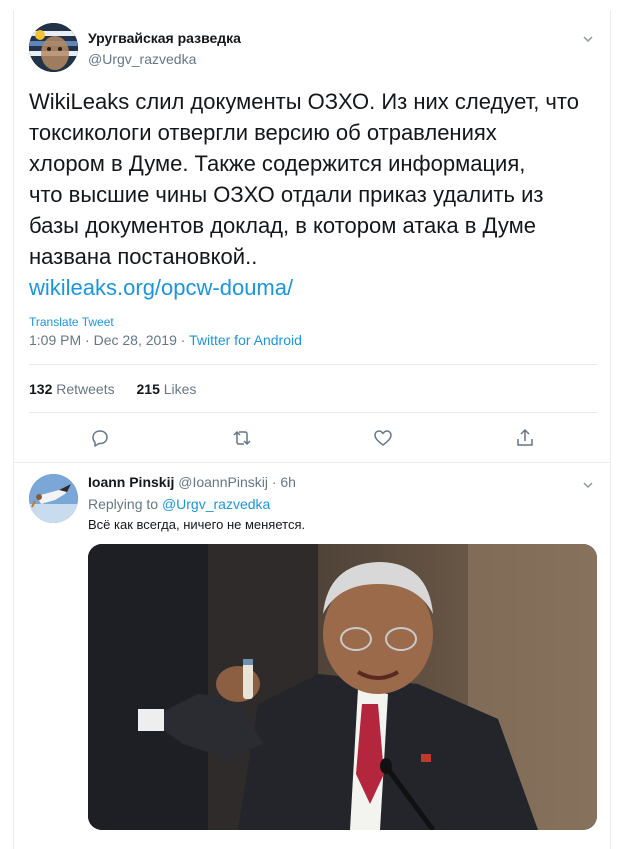 The height and width of the screenshot is (849, 627). I want to click on tweet-text-line: названа постановкой.., so click(143, 256).